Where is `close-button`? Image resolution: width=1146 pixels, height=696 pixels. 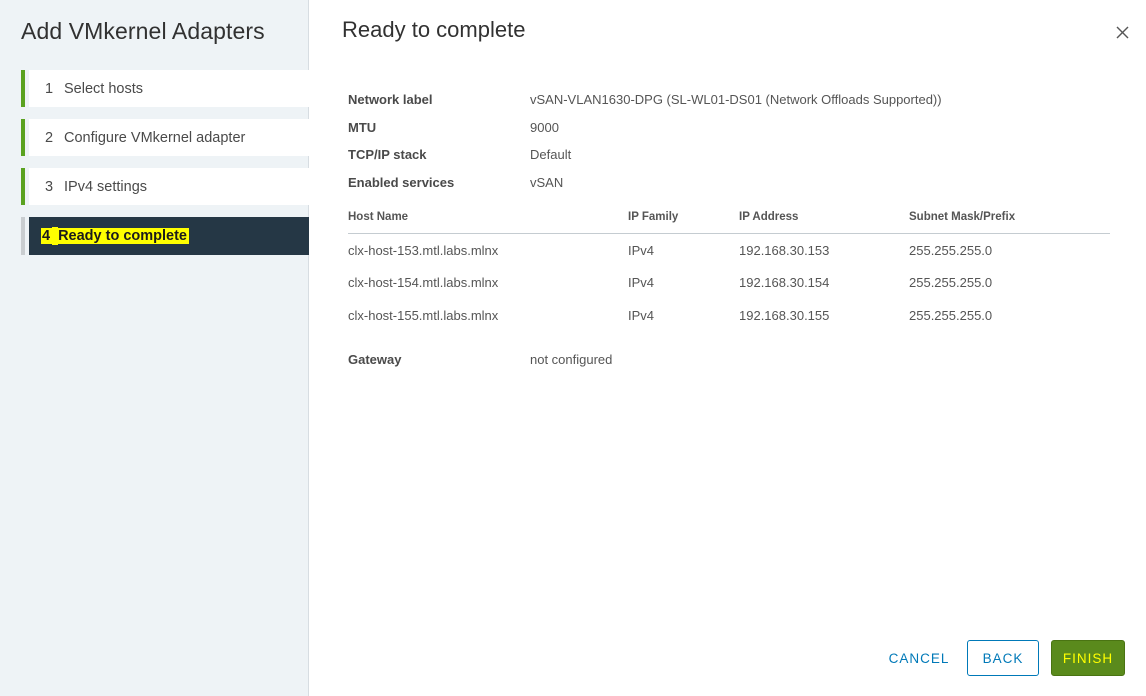
close-button is located at coordinates (1123, 33).